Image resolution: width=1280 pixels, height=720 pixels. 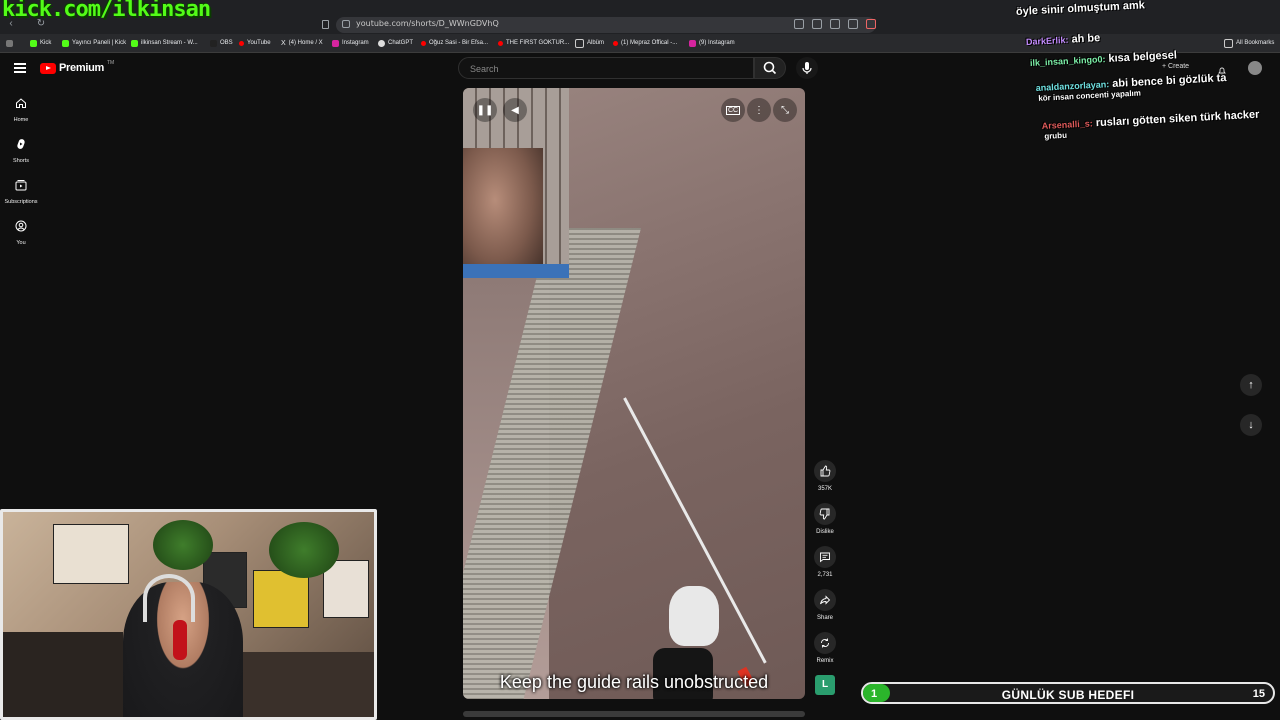 I want to click on menu-icon, so click(x=20, y=68).